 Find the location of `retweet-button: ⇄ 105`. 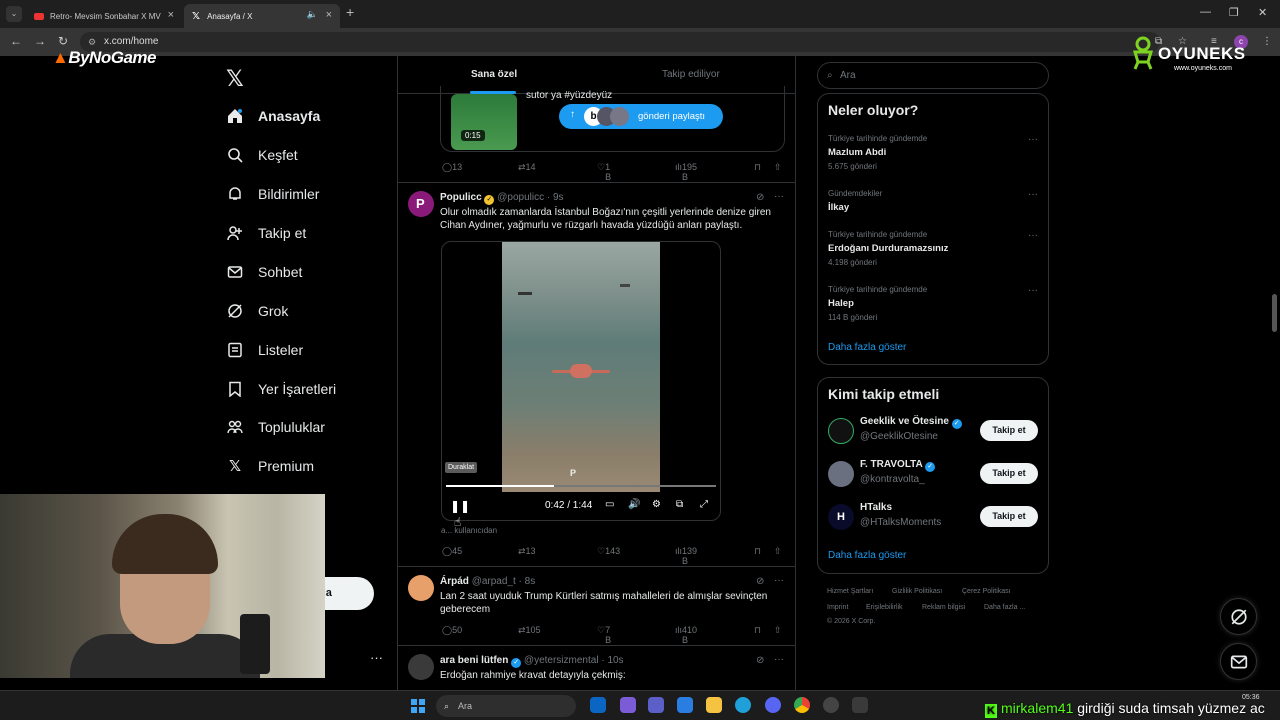

retweet-button: ⇄ 105 is located at coordinates (529, 630).